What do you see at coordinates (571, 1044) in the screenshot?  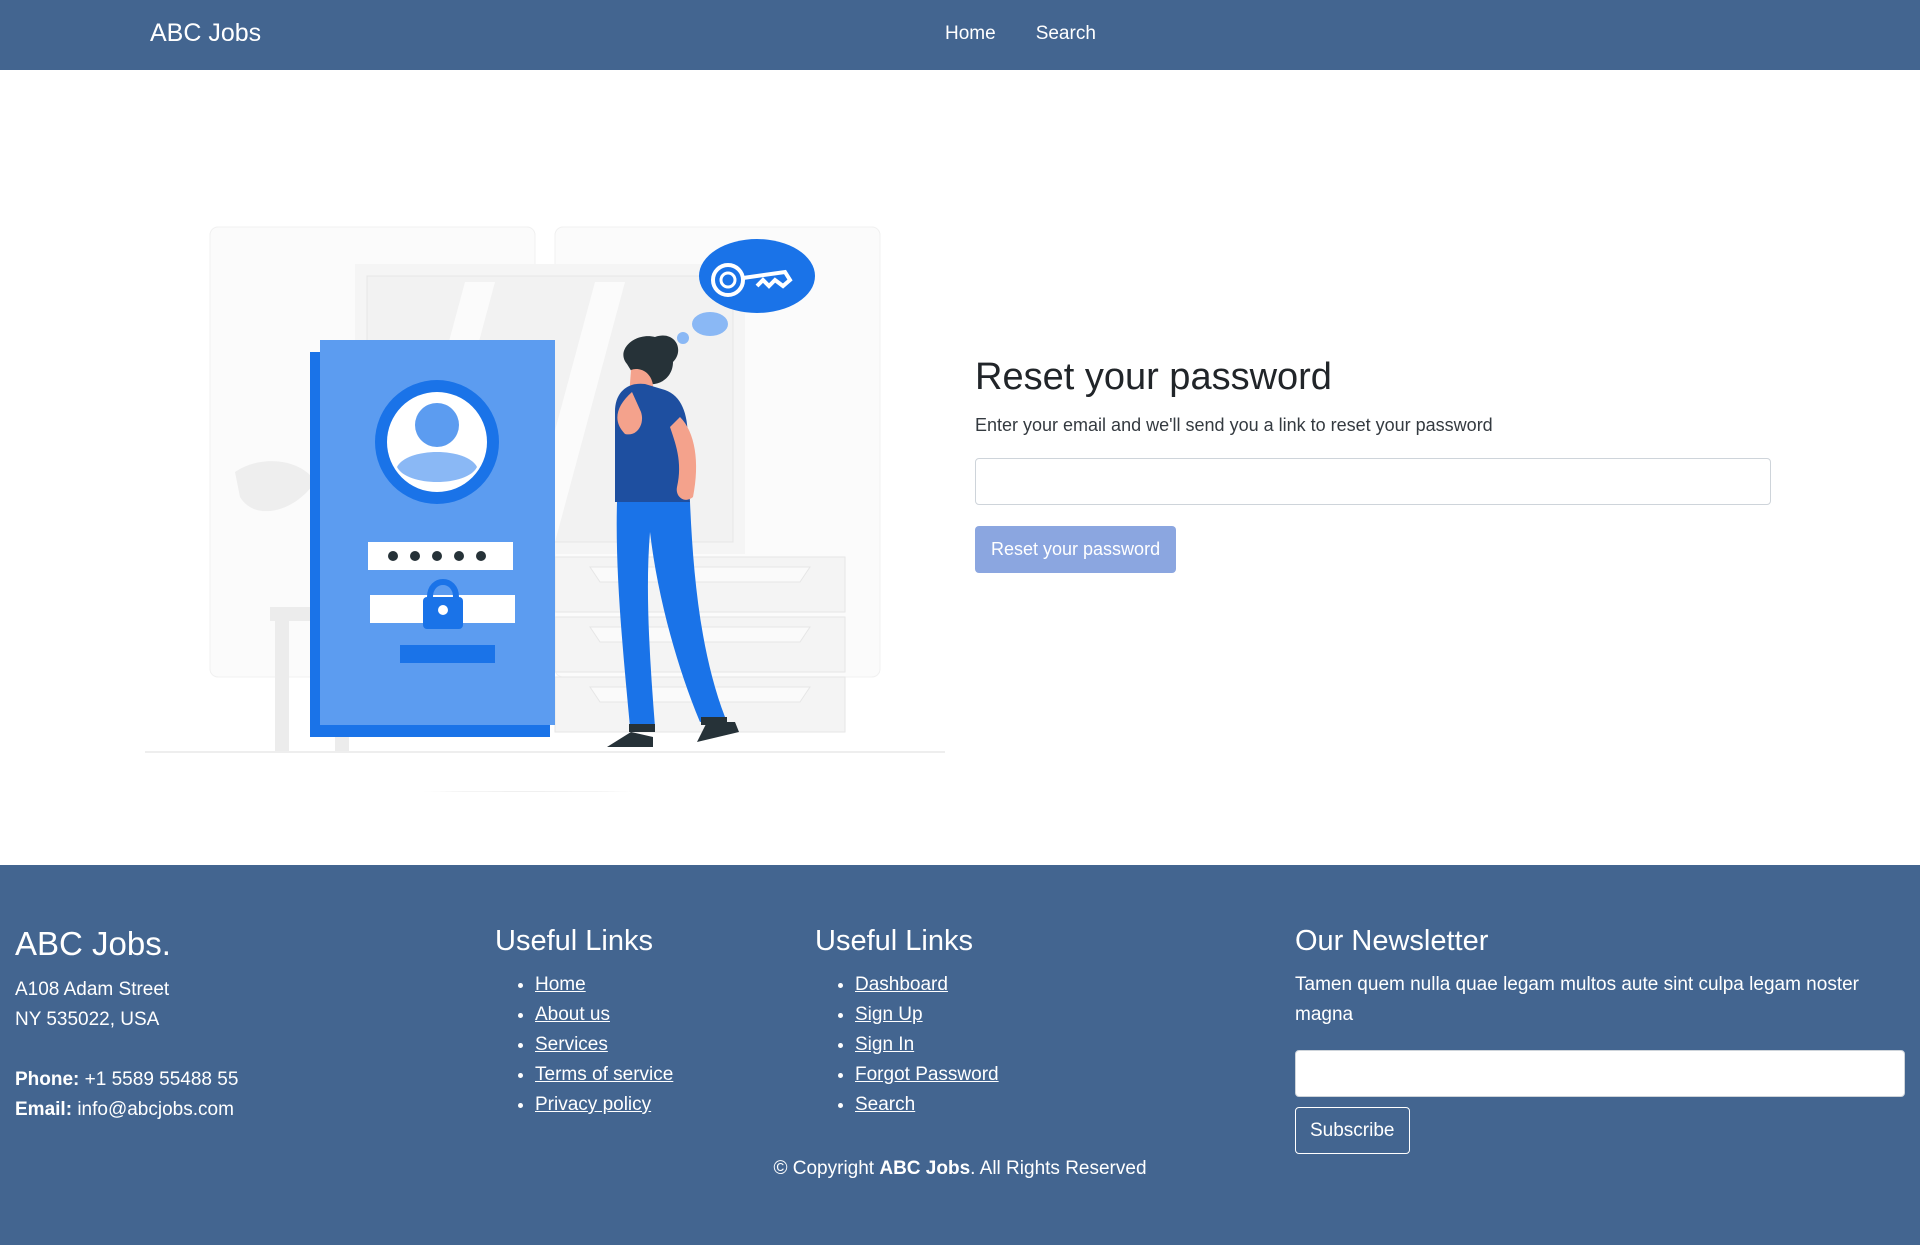 I see `footer-link-services: Services` at bounding box center [571, 1044].